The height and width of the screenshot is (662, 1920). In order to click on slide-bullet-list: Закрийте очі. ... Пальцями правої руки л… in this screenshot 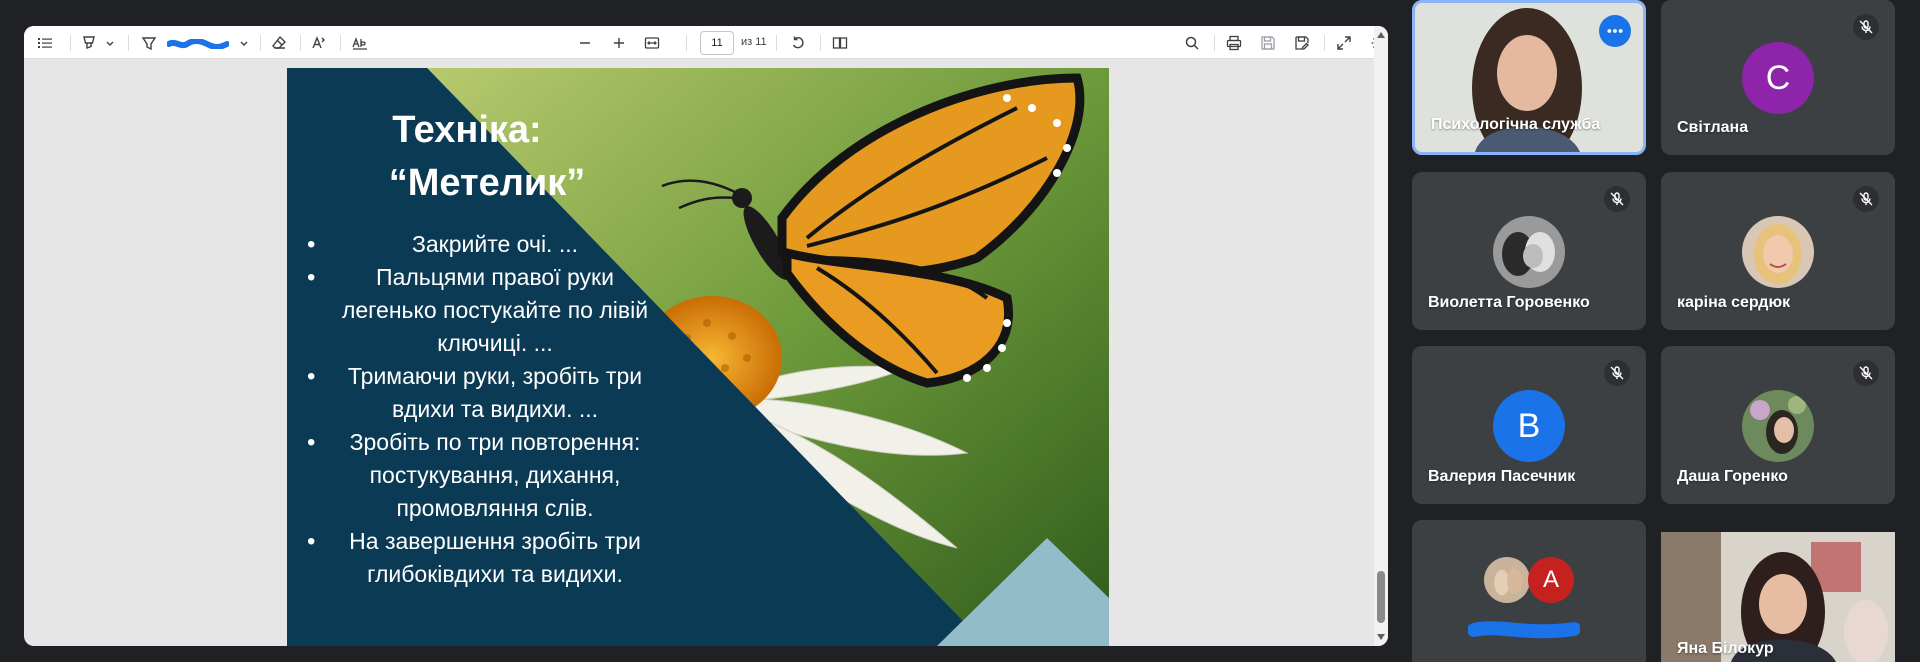, I will do `click(479, 409)`.